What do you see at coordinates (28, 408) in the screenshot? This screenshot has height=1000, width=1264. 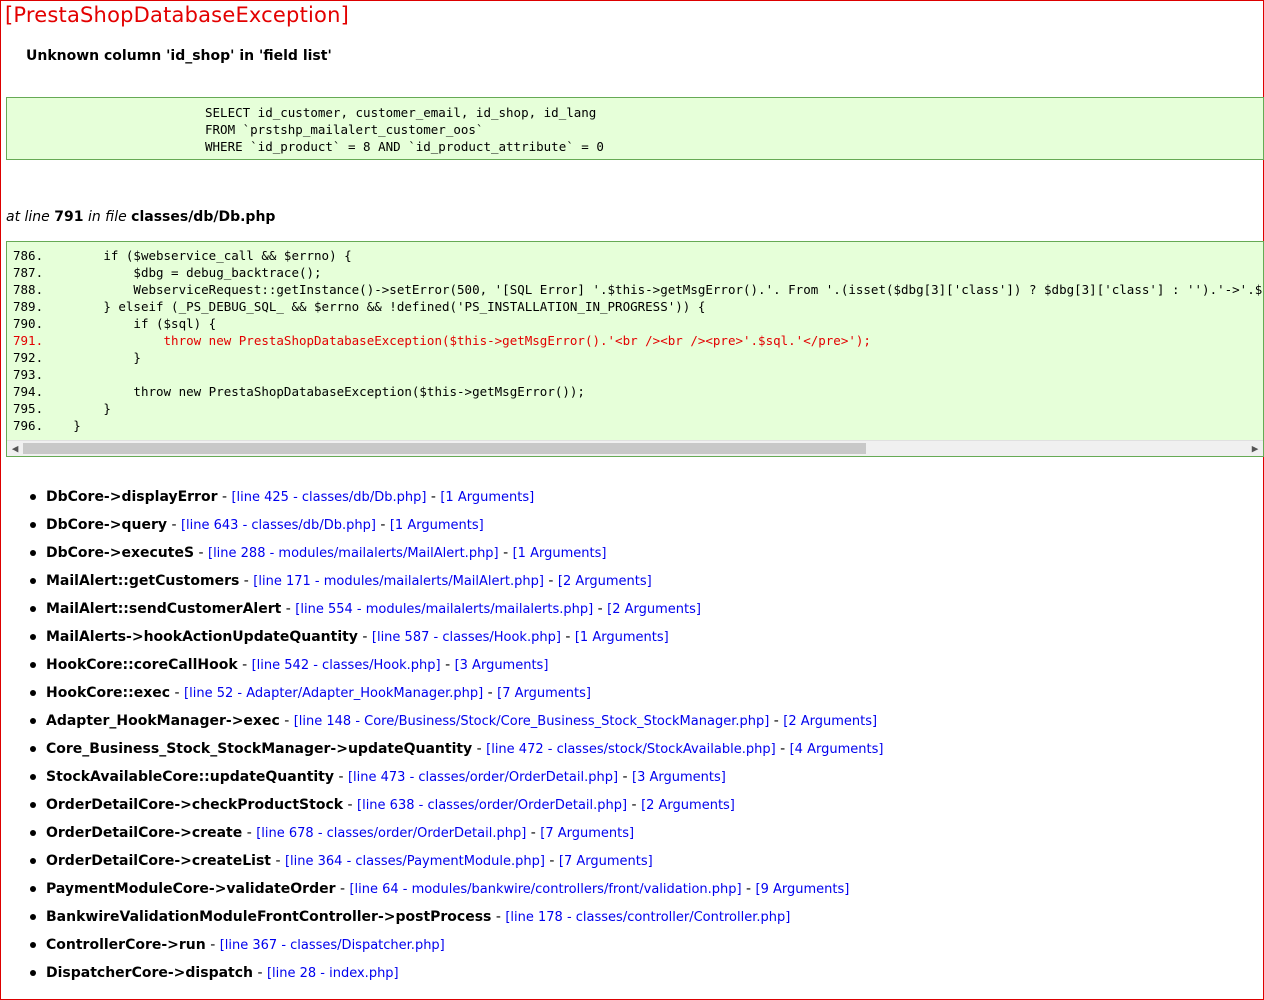 I see `code-line-number: 795.` at bounding box center [28, 408].